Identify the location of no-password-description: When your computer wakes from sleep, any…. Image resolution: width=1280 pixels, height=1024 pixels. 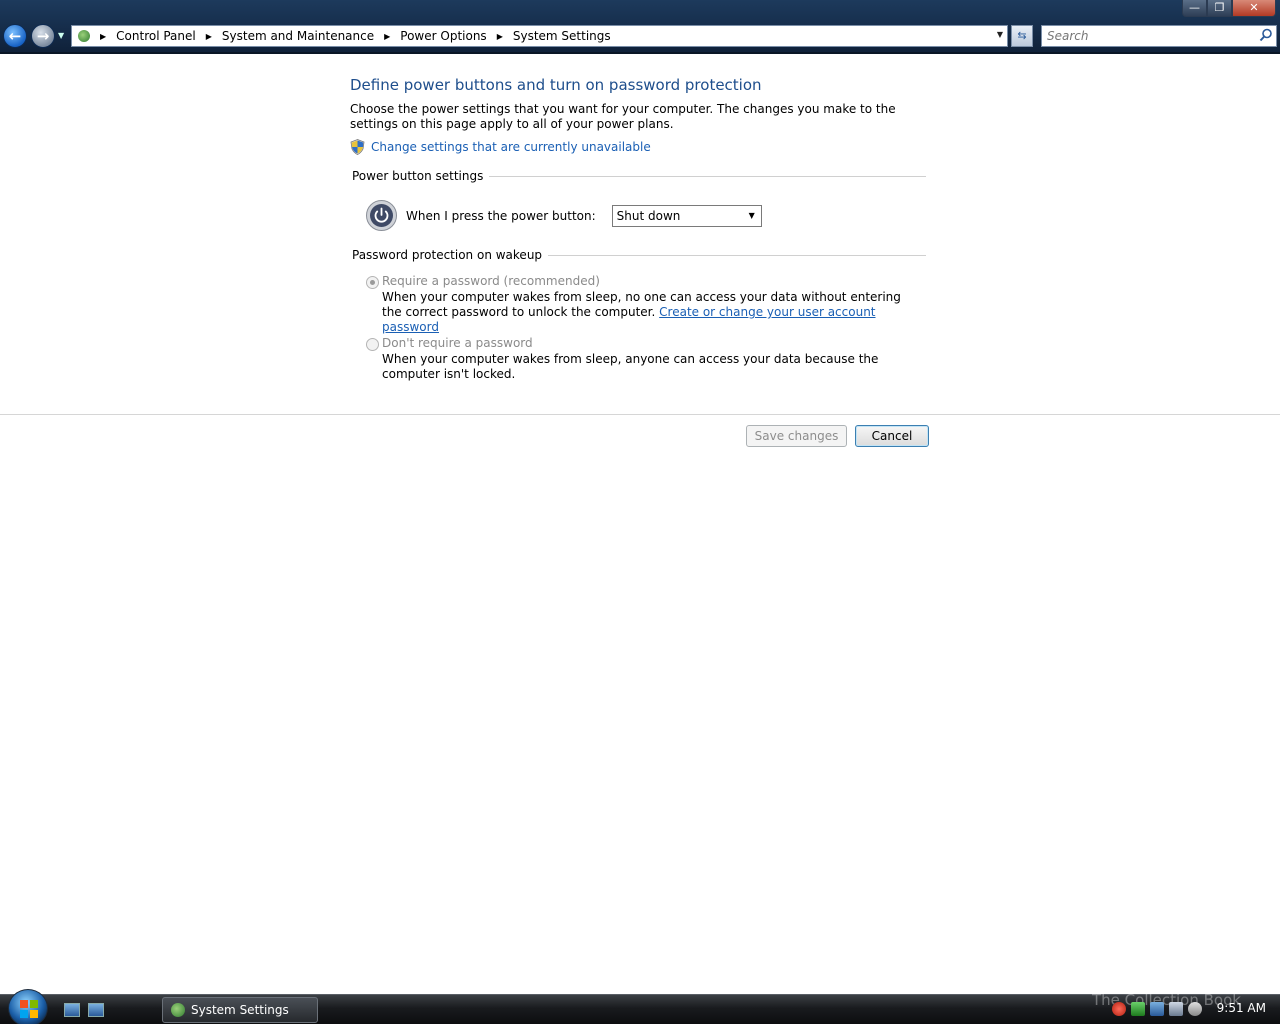
(630, 366).